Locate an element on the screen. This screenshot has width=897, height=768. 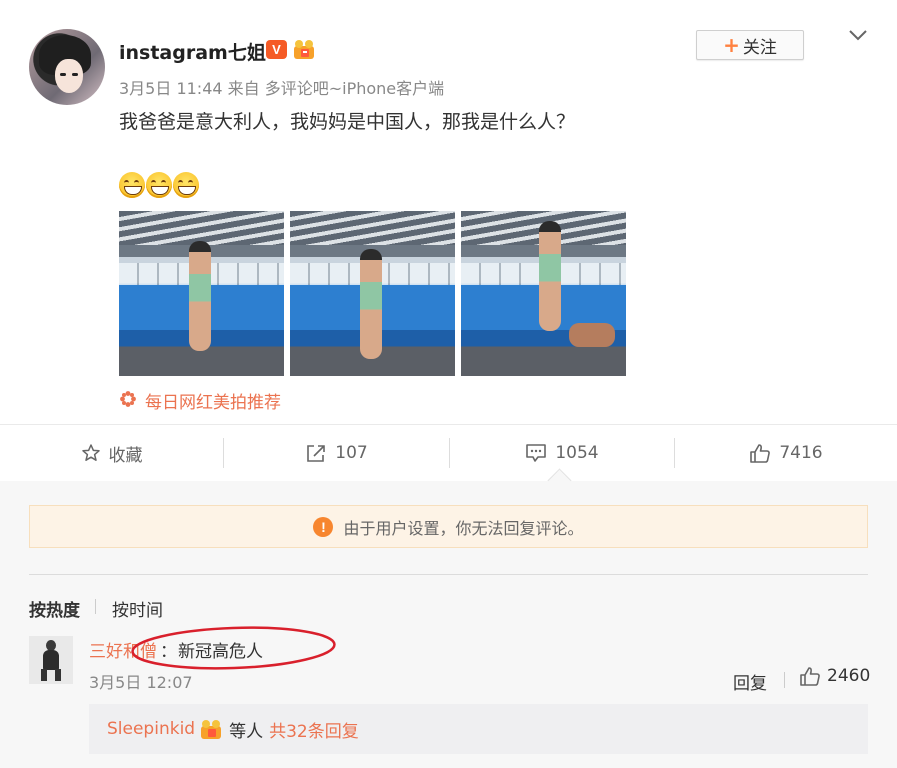
share-count: 107 is located at coordinates (351, 453).